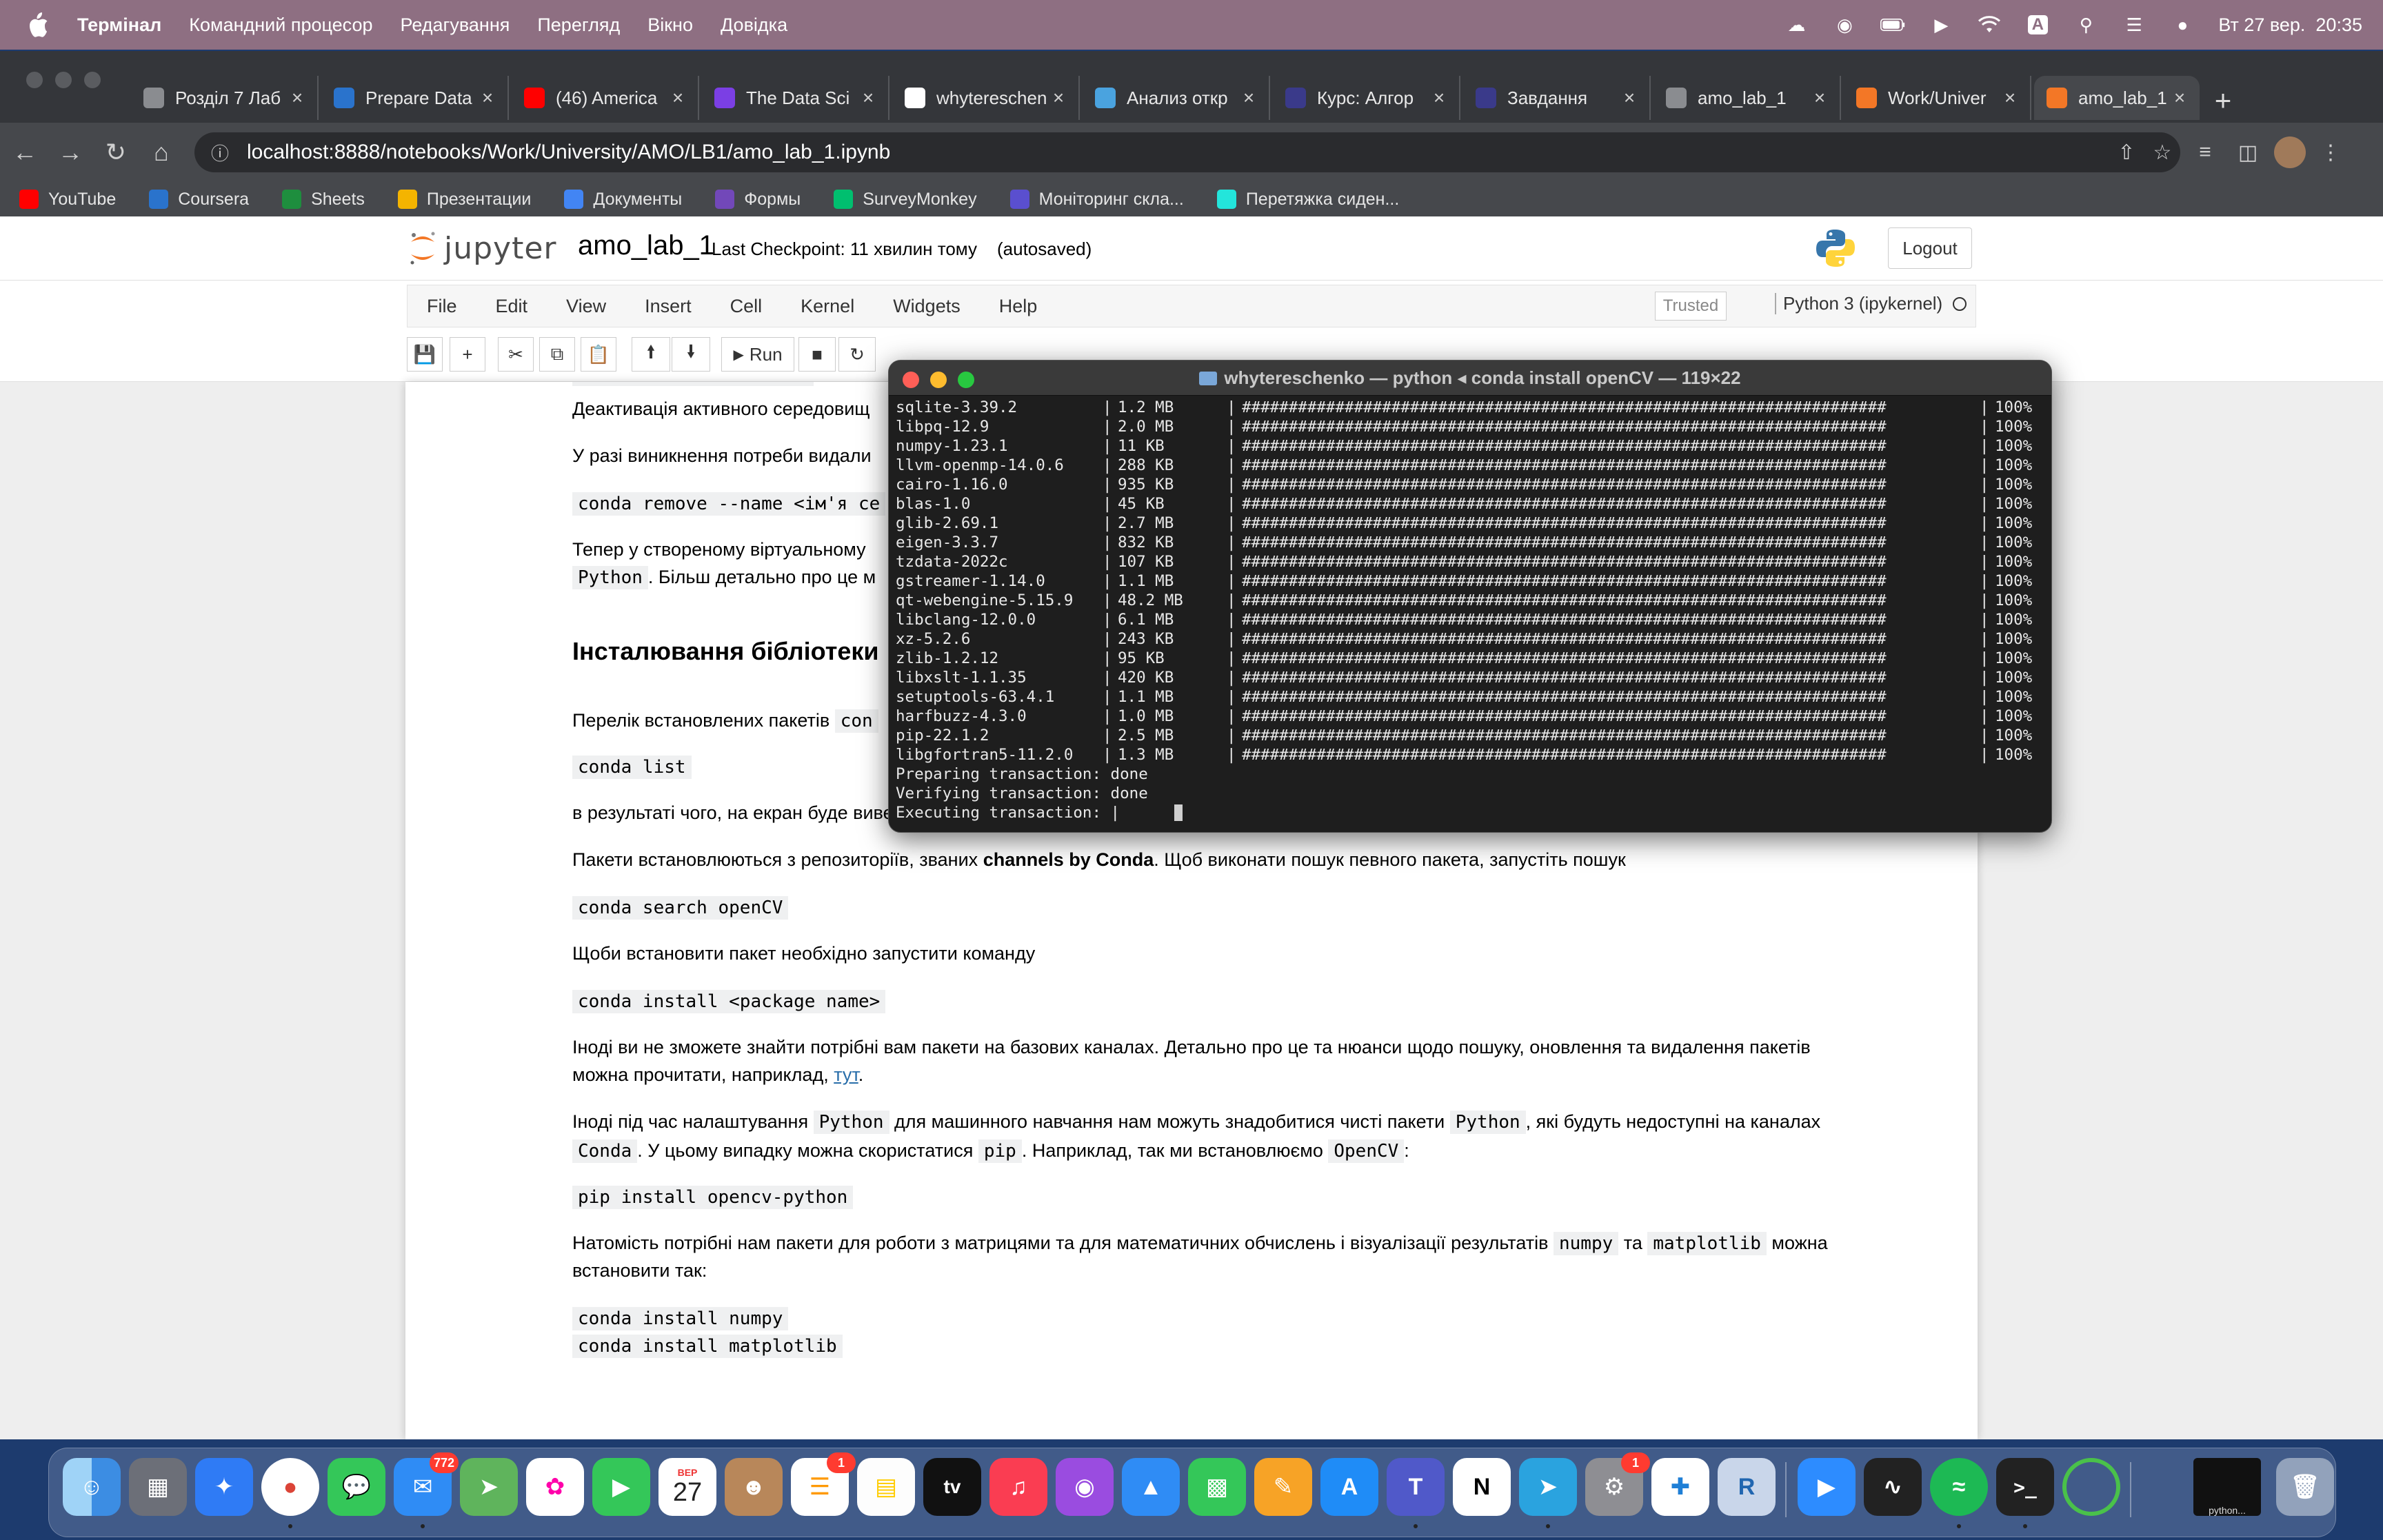  I want to click on teams-icon: T, so click(1416, 1487).